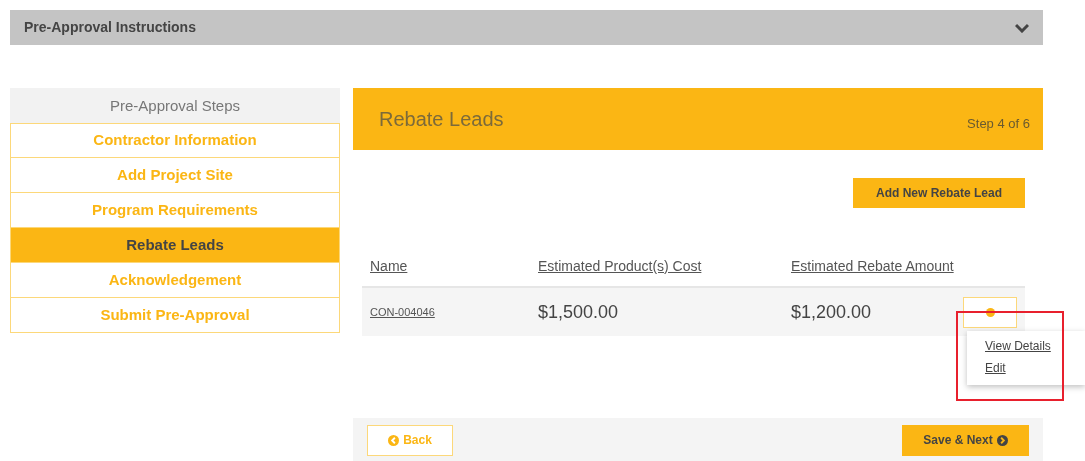  Describe the element at coordinates (526, 27) in the screenshot. I see `instructions-bar: Pre-Approval Instructions` at that location.